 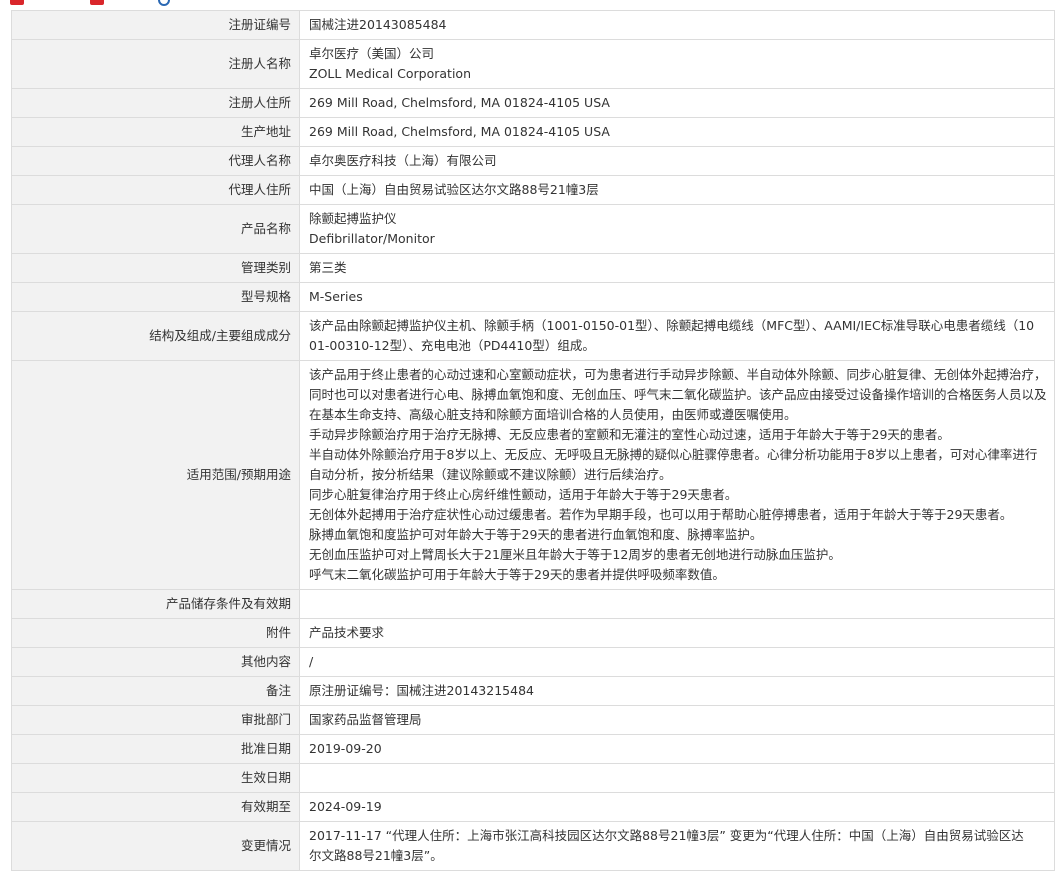 What do you see at coordinates (328, 267) in the screenshot?
I see `field-value-line: 第三类` at bounding box center [328, 267].